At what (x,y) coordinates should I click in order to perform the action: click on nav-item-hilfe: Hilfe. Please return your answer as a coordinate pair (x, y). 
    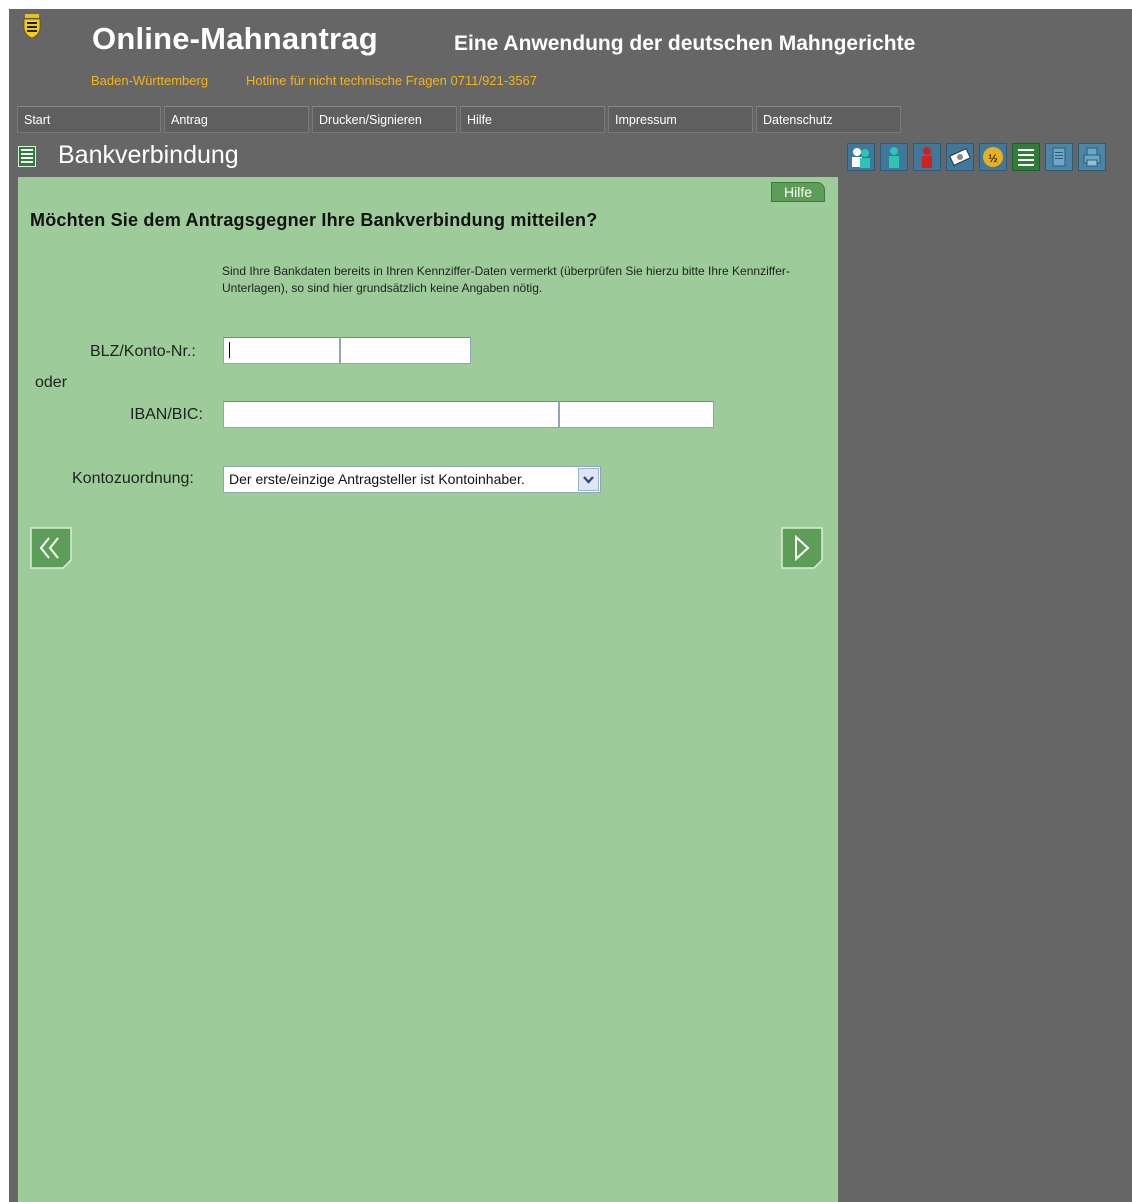
    Looking at the image, I should click on (532, 119).